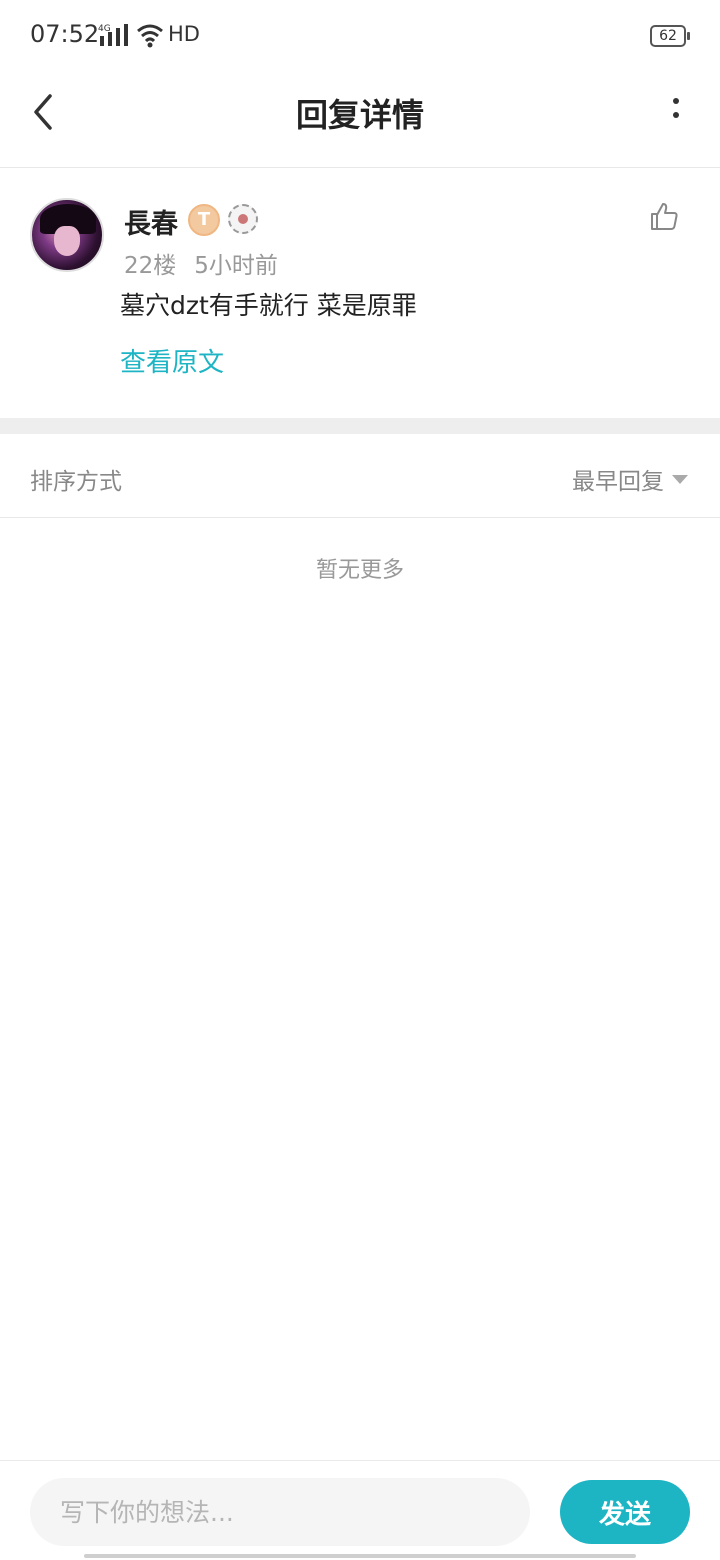 This screenshot has width=720, height=1560. I want to click on sort-label: 排序方式, so click(76, 482).